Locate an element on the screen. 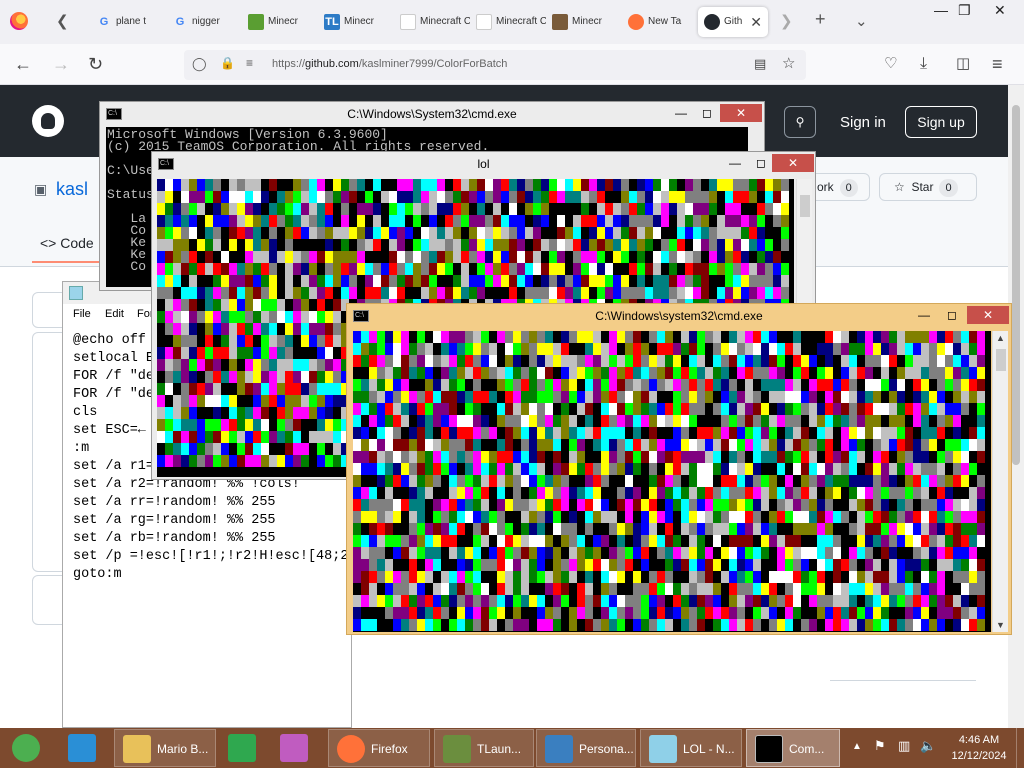 The width and height of the screenshot is (1024, 768). minecraft-icon is located at coordinates (256, 22).